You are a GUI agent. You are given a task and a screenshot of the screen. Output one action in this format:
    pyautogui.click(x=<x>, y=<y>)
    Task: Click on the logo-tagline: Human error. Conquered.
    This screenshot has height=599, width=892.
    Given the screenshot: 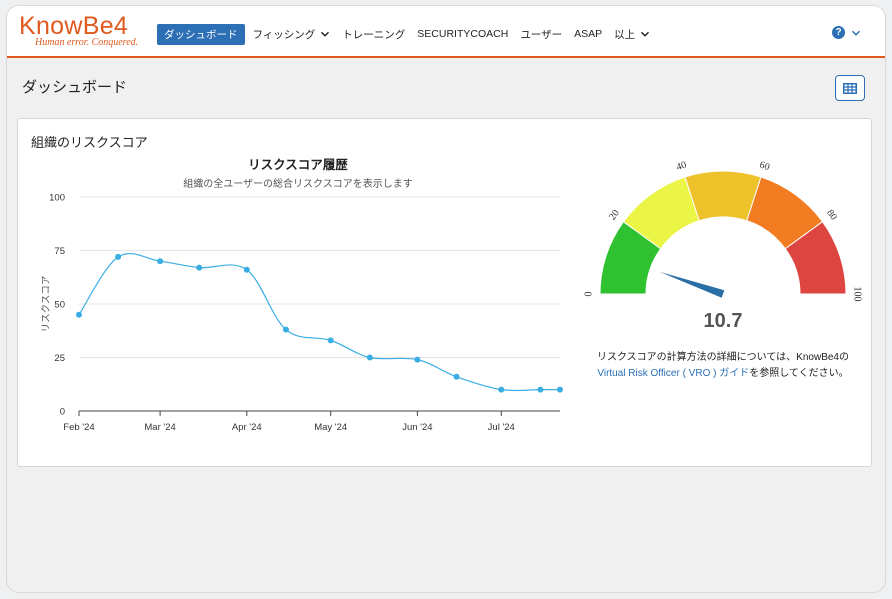 What is the action you would take?
    pyautogui.click(x=87, y=42)
    